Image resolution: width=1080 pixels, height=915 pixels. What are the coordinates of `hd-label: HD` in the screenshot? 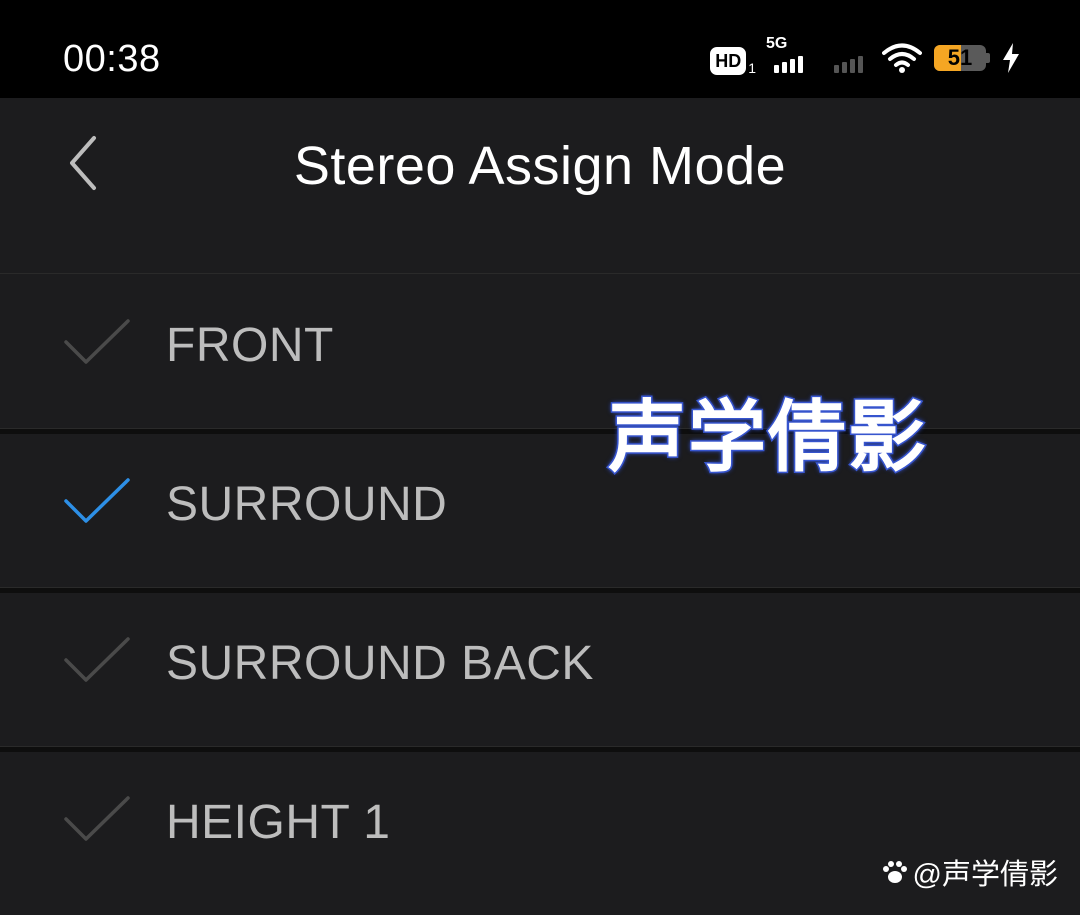 It's located at (728, 61).